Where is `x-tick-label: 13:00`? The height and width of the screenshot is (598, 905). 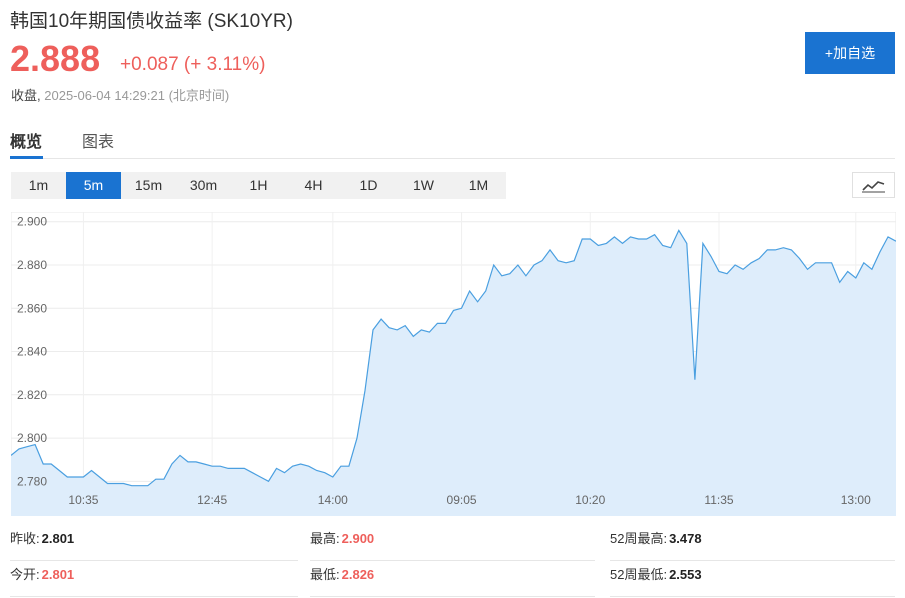 x-tick-label: 13:00 is located at coordinates (856, 500).